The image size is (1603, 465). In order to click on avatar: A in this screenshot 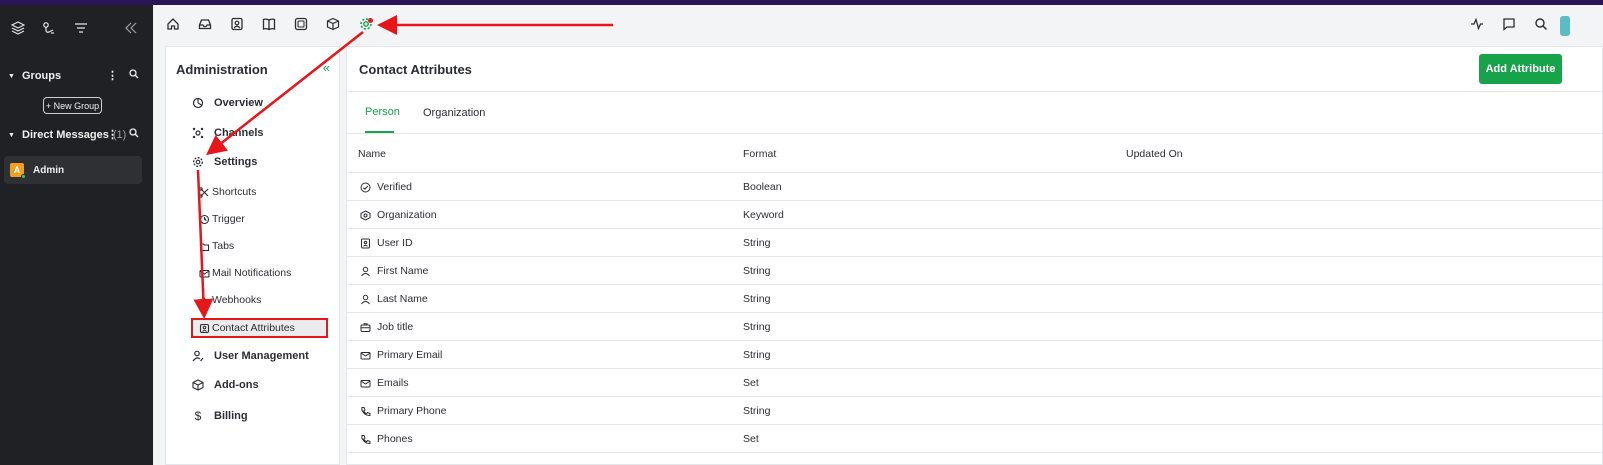, I will do `click(18, 171)`.